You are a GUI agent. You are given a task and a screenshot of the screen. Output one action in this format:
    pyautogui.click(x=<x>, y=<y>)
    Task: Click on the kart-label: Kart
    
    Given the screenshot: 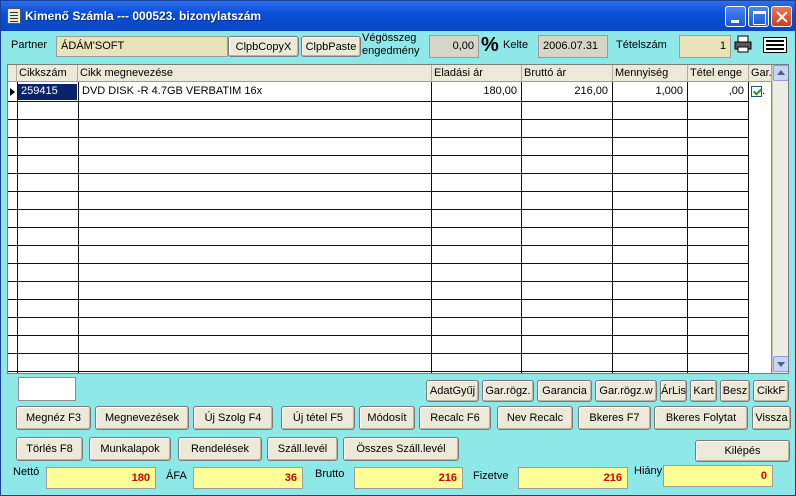 What is the action you would take?
    pyautogui.click(x=703, y=391)
    